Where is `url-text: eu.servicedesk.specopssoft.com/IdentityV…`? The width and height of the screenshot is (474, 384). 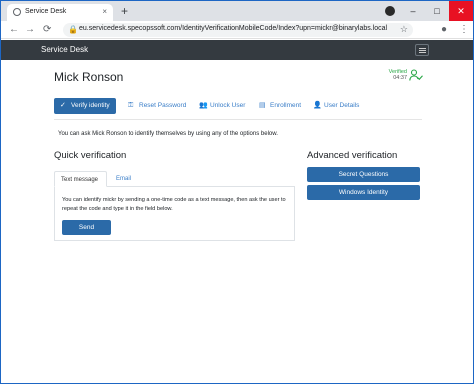
url-text: eu.servicedesk.specopssoft.com/IdentityV… is located at coordinates (233, 28).